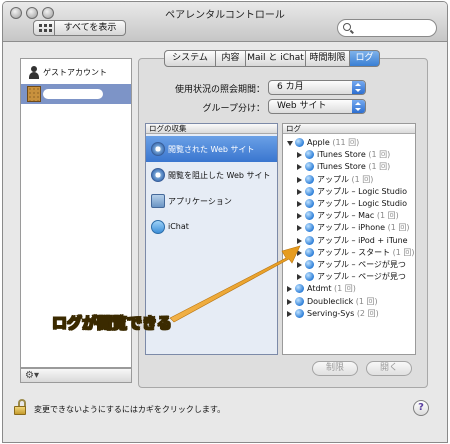  I want to click on annotation-arrow, so click(235, 284).